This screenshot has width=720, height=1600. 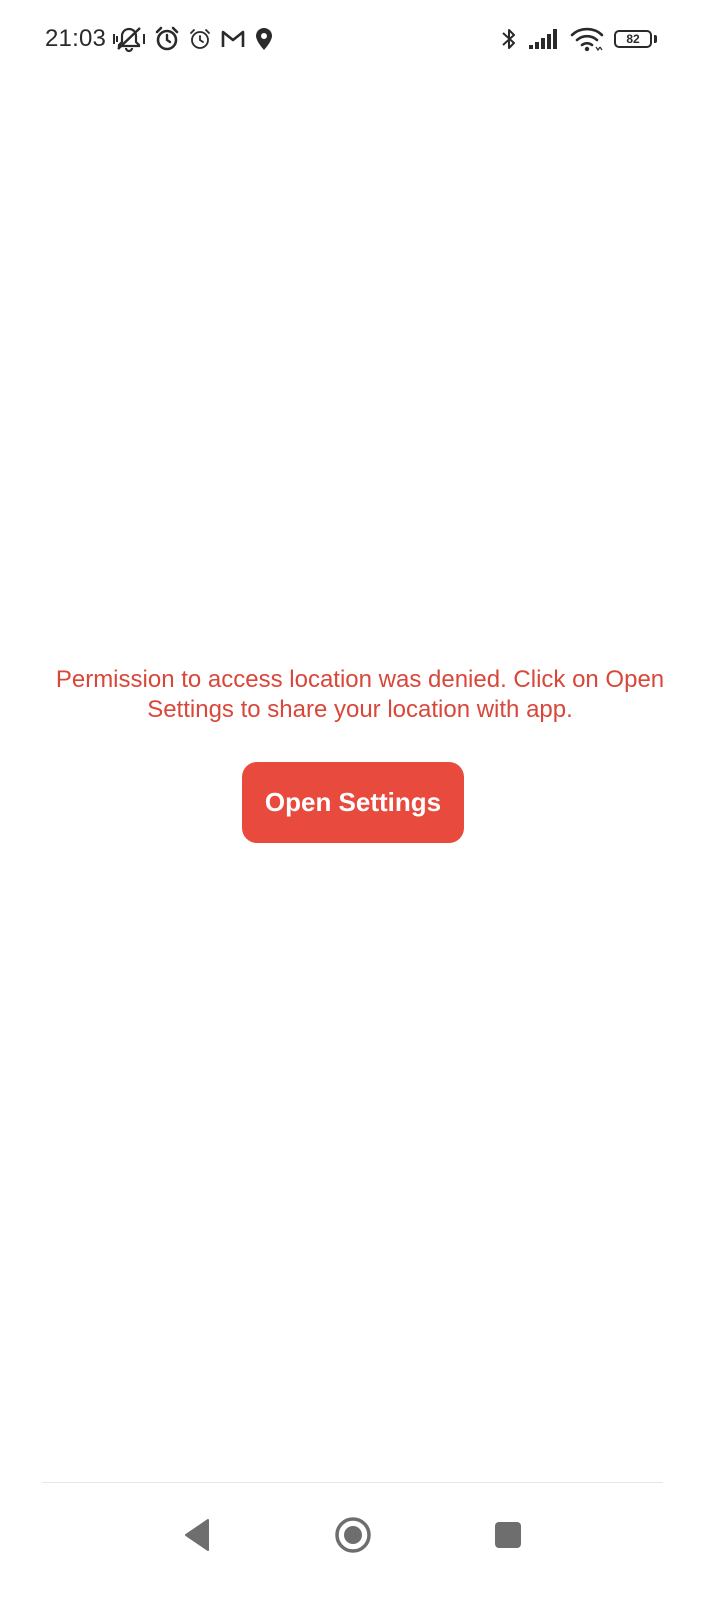 I want to click on location-pin-icon, so click(x=264, y=39).